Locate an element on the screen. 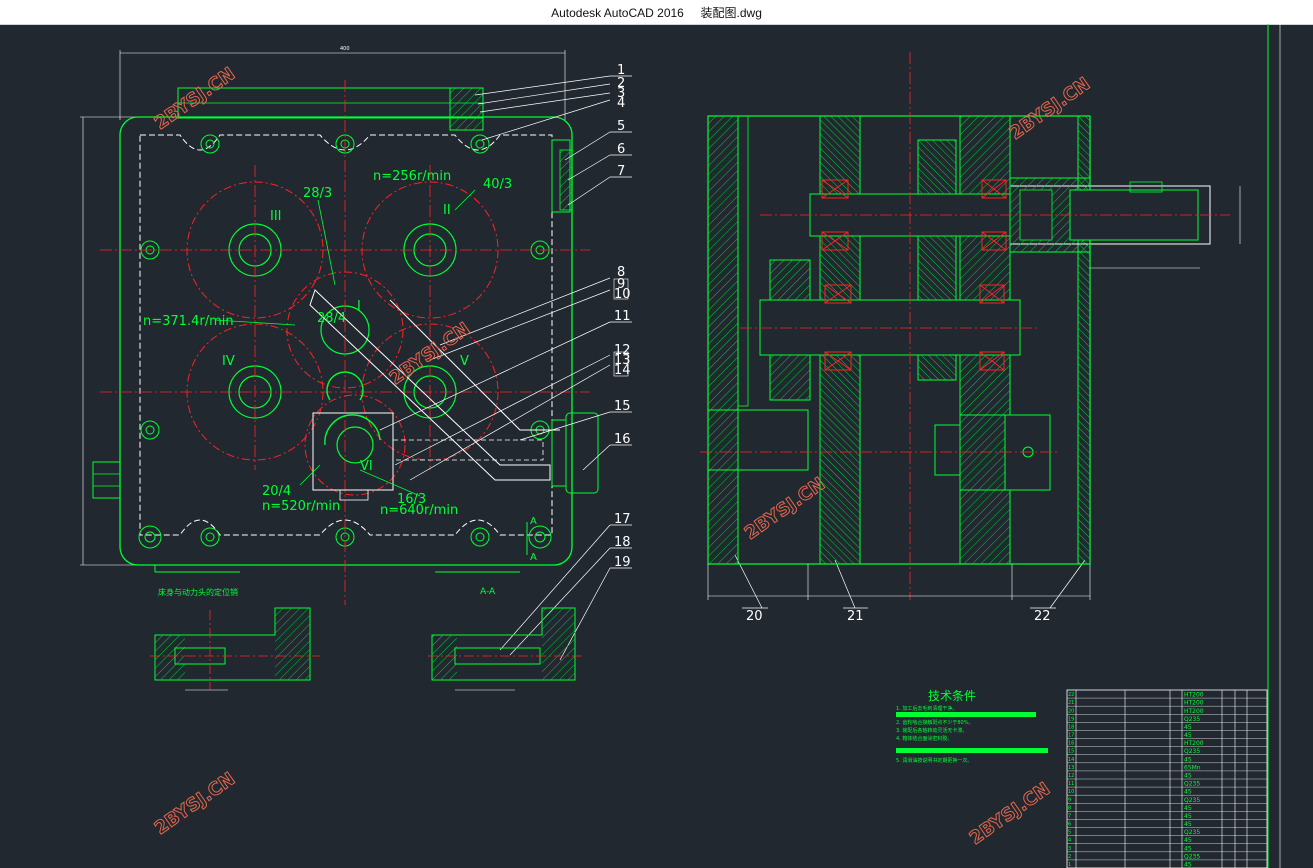 Image resolution: width=1313 pixels, height=868 pixels. balloon-17: 17 is located at coordinates (622, 519).